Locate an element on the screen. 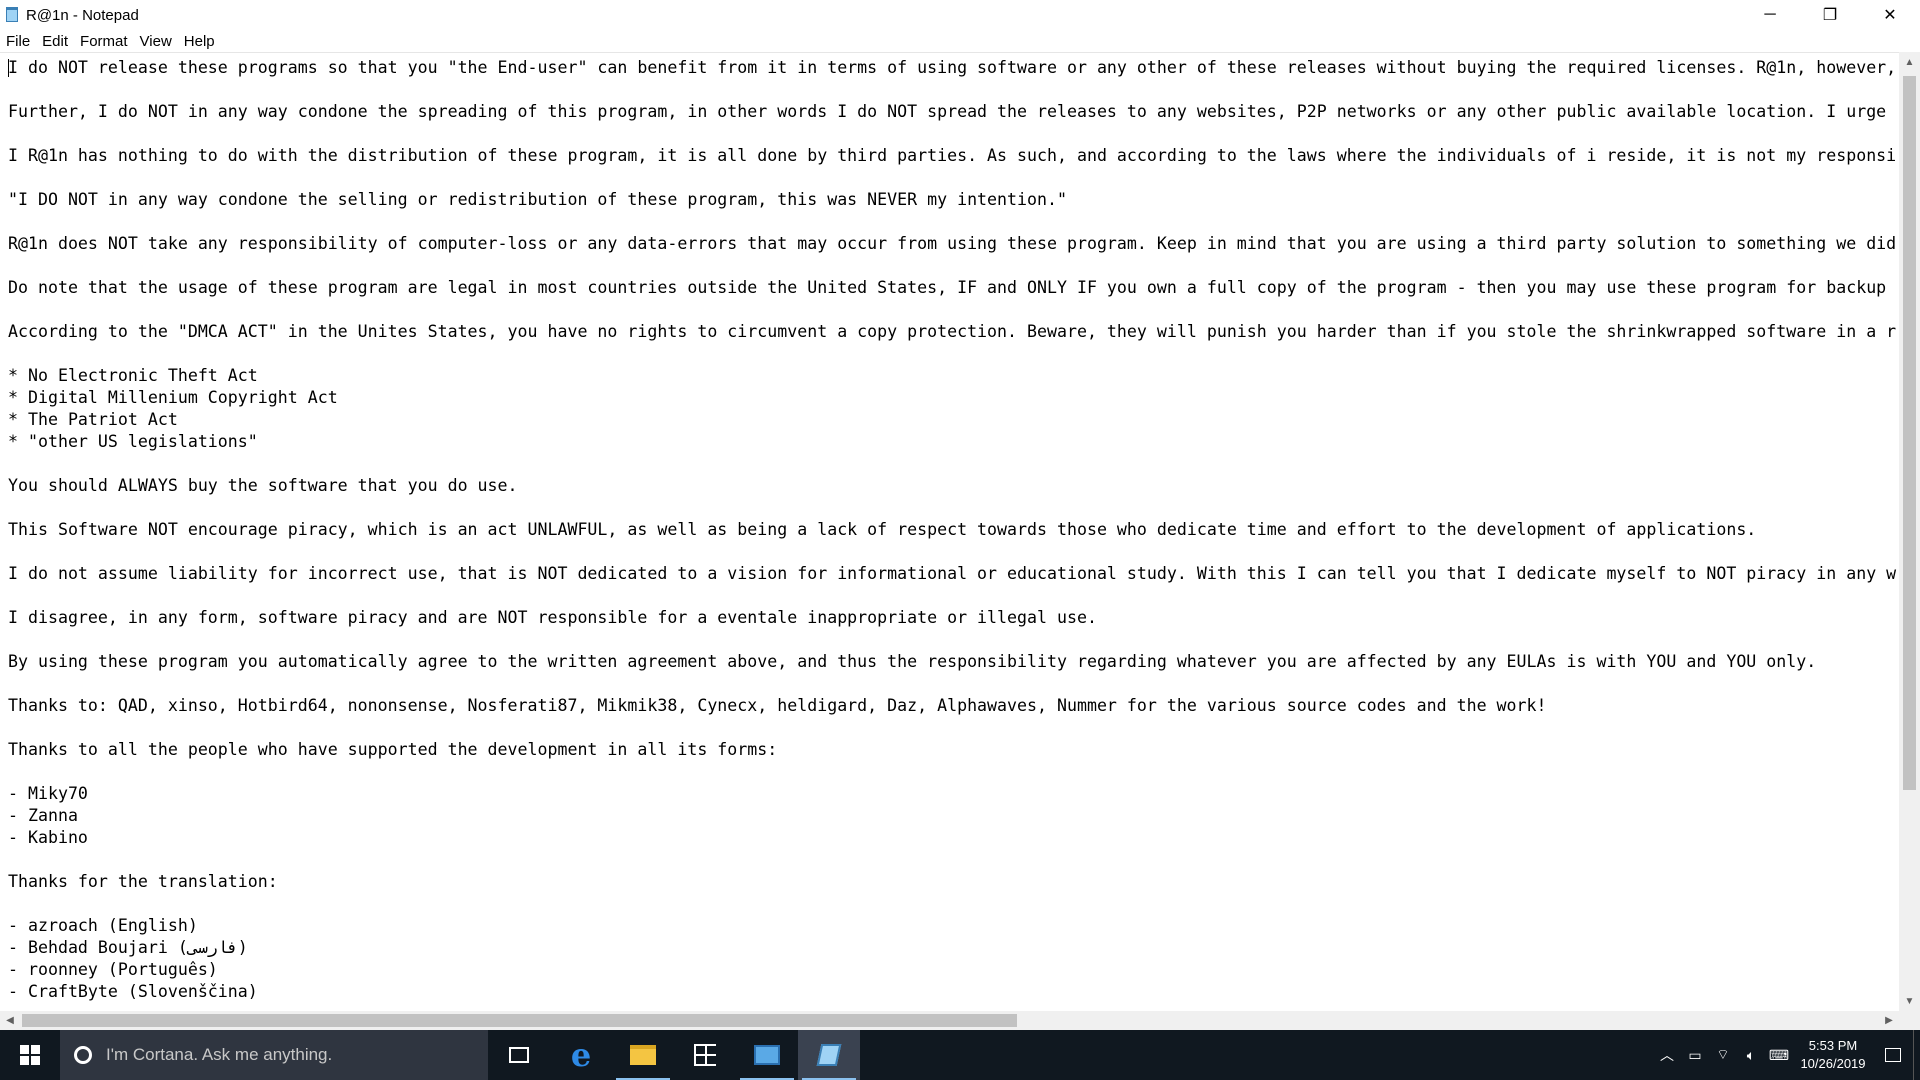 This screenshot has width=1920, height=1080. keyboard-icon: ⌨ is located at coordinates (1779, 1055).